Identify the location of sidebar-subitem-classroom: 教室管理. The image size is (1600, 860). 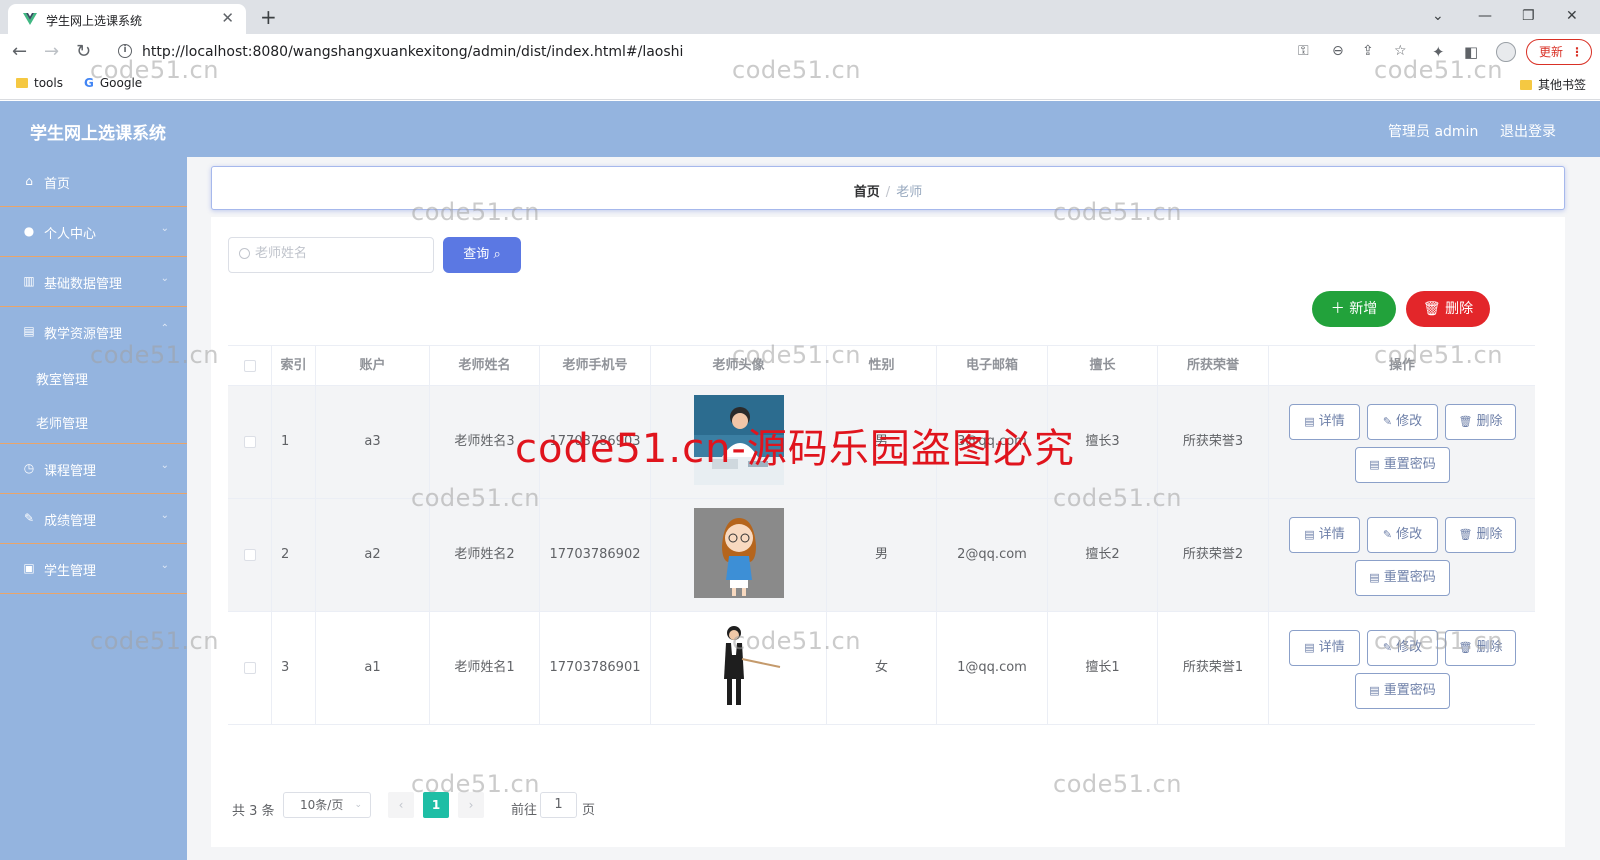
(93, 377).